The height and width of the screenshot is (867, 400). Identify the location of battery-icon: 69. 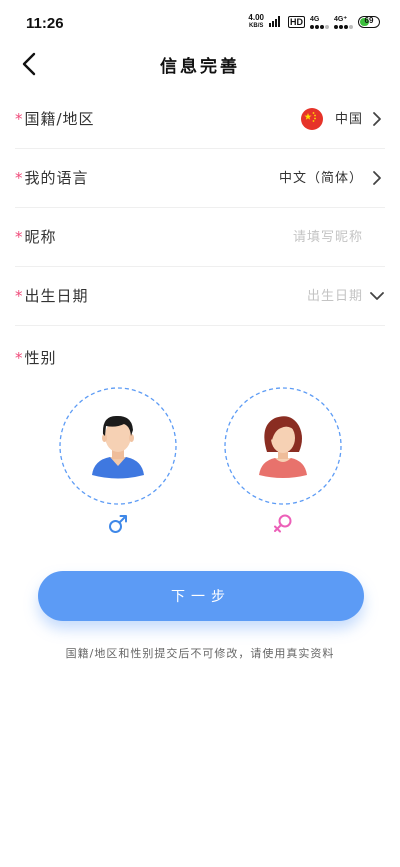
(369, 22).